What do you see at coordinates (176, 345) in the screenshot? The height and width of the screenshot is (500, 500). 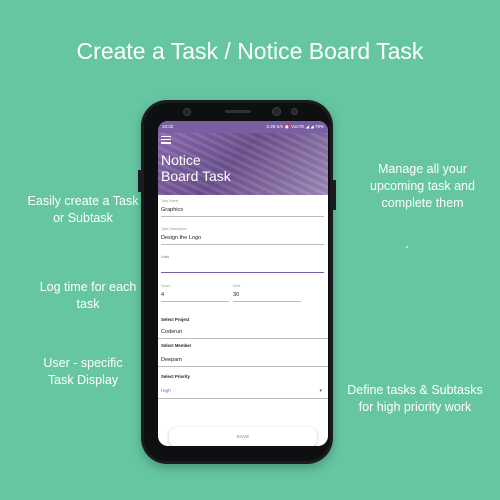 I see `select-member-label: Select Member` at bounding box center [176, 345].